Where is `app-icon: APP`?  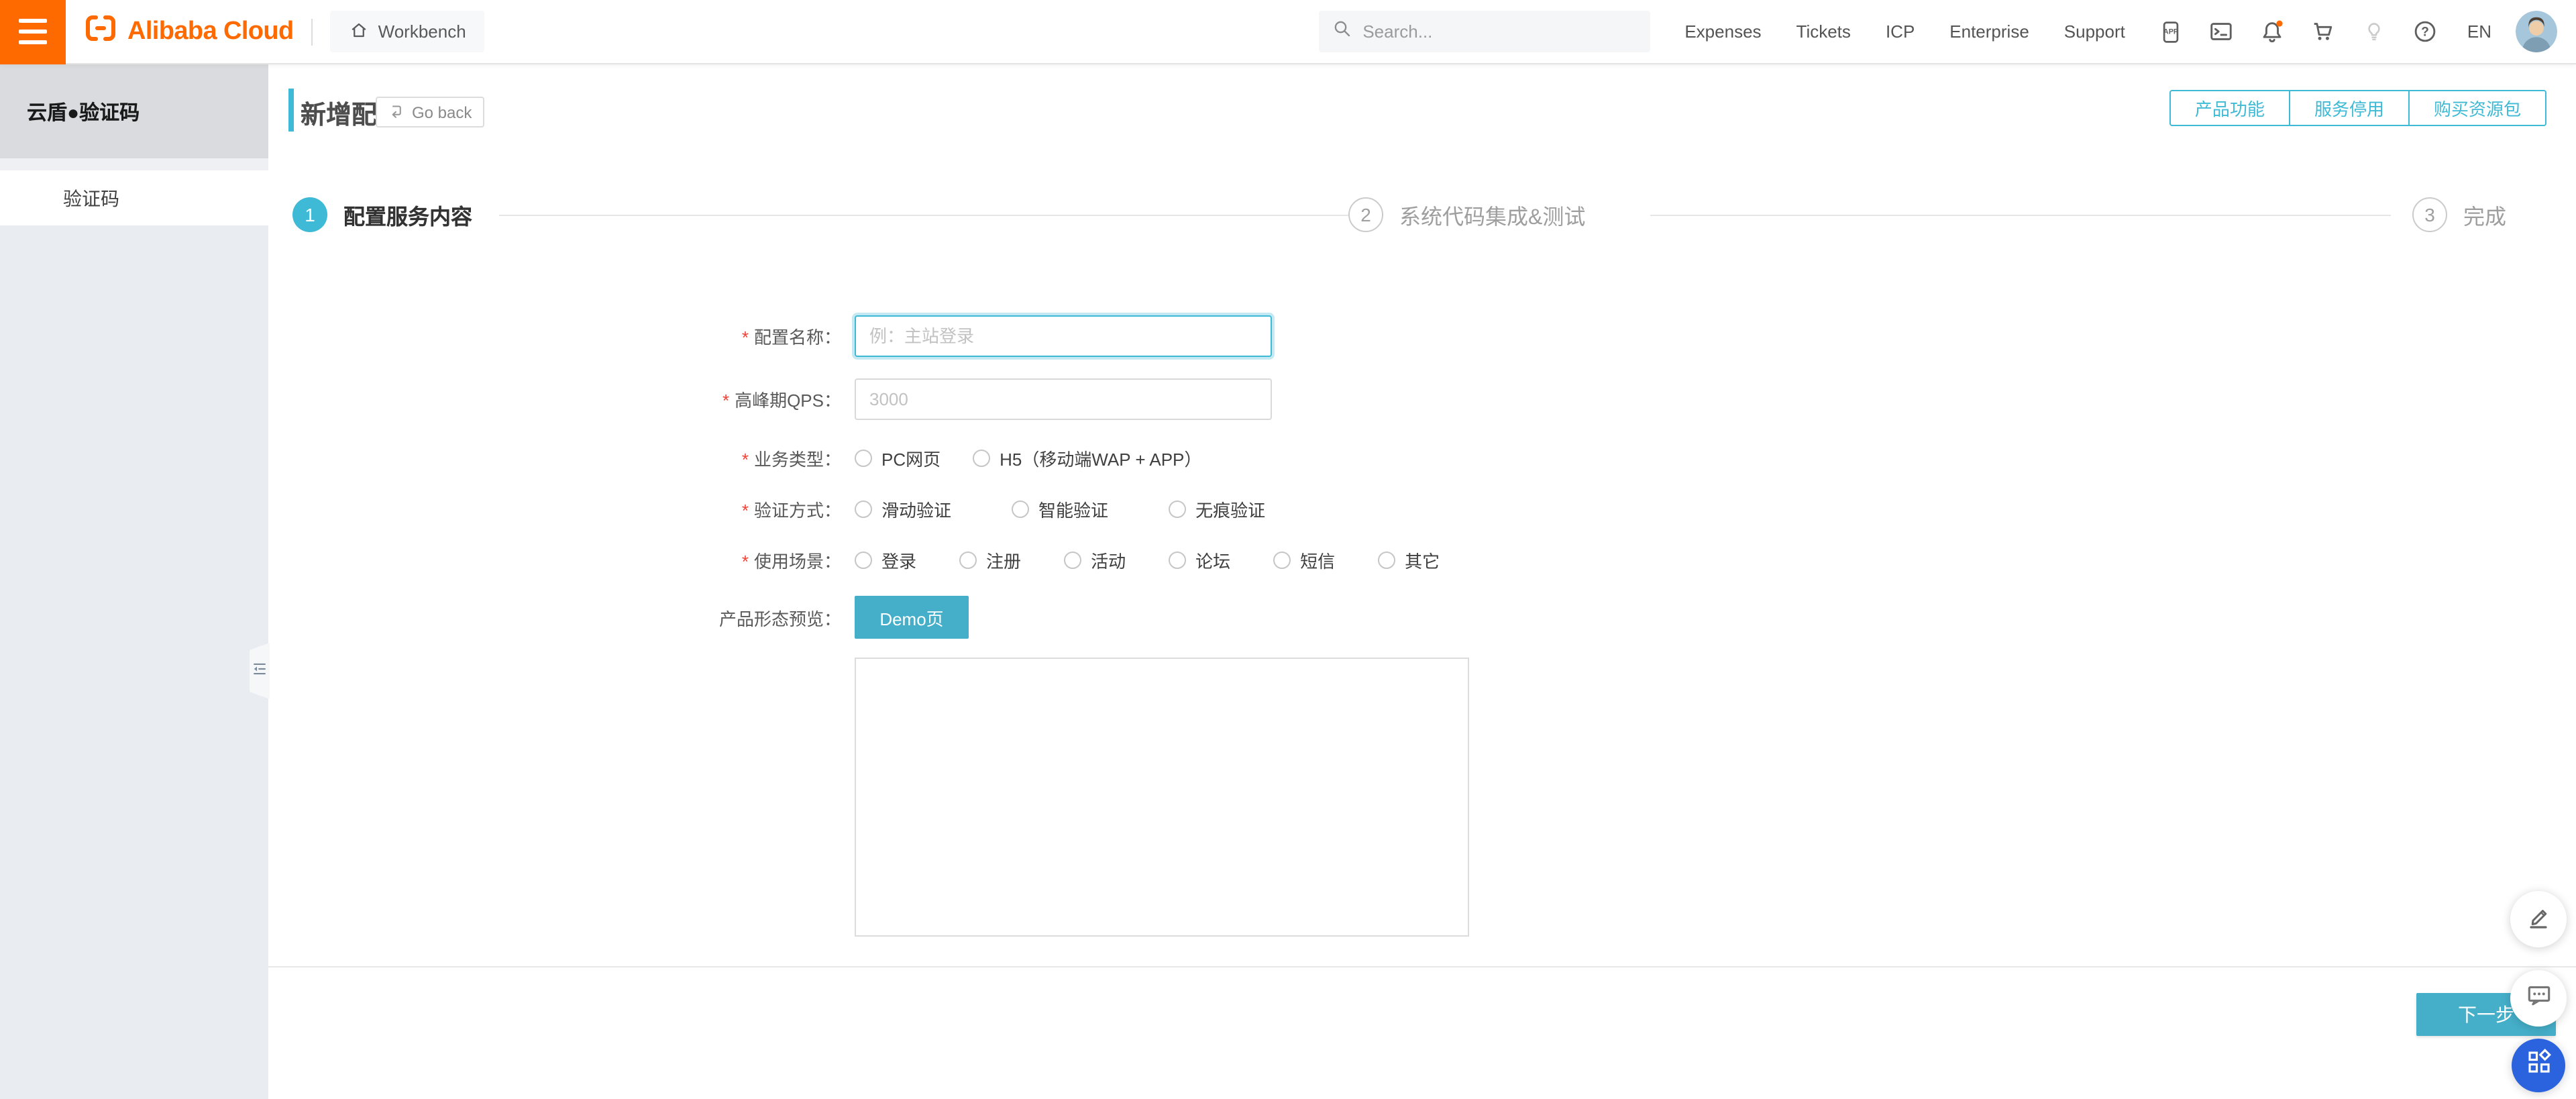 app-icon: APP is located at coordinates (2170, 31).